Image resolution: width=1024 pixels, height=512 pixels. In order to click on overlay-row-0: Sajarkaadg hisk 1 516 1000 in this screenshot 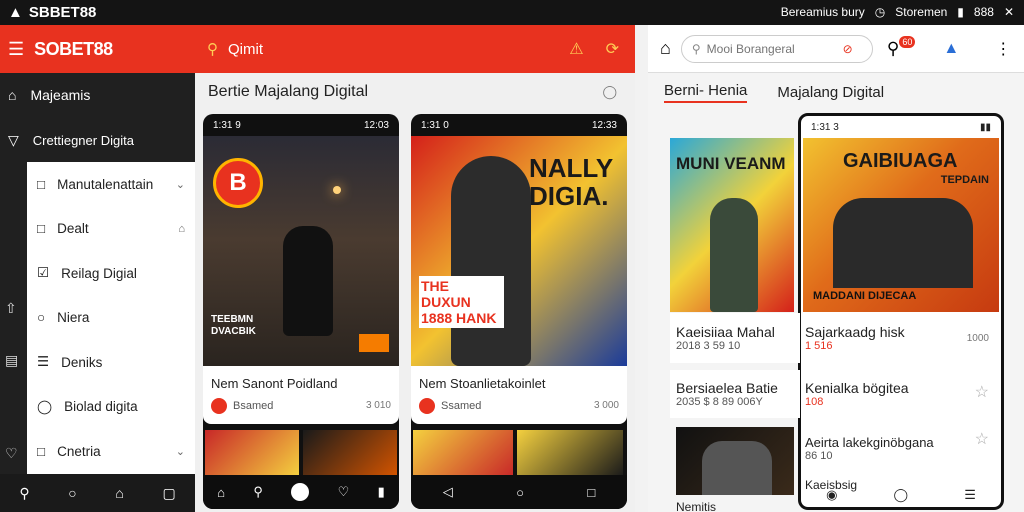, I will do `click(899, 338)`.